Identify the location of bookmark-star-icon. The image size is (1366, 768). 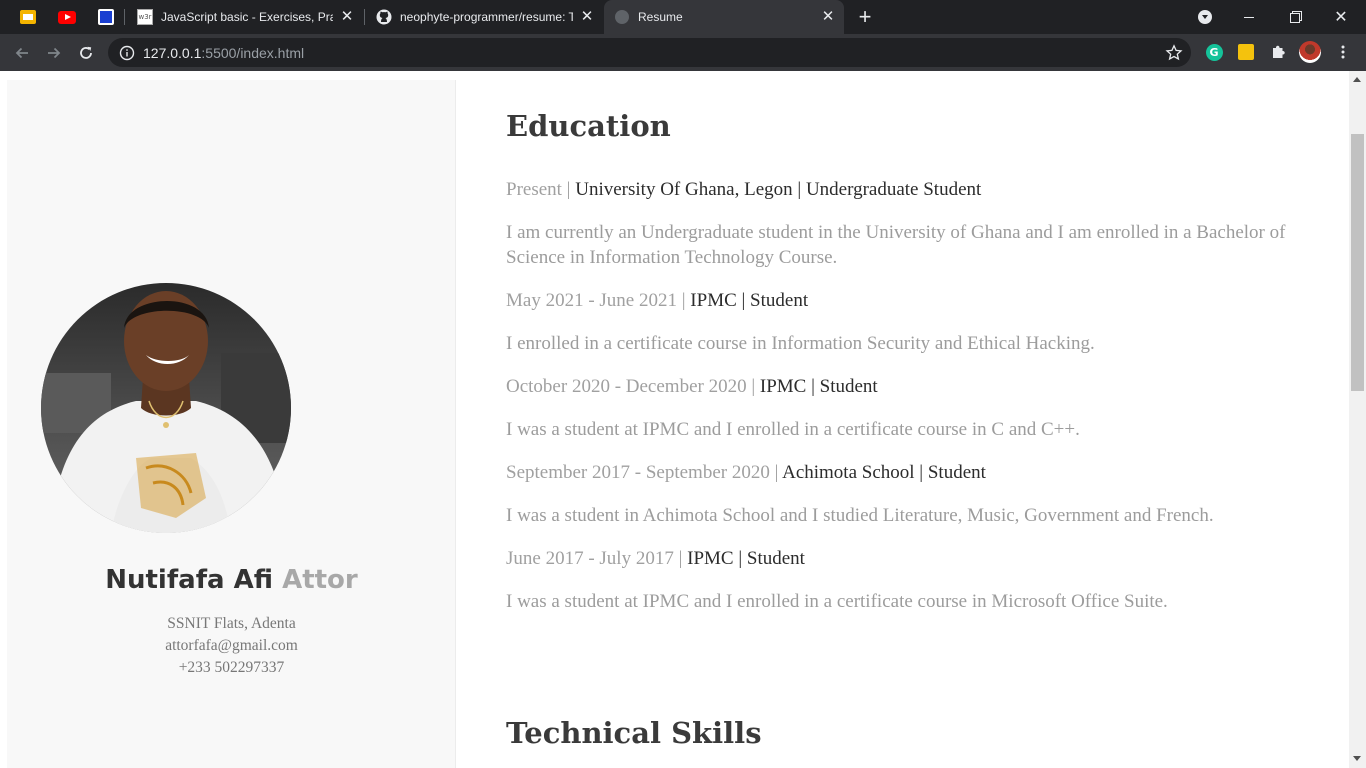
(1174, 53).